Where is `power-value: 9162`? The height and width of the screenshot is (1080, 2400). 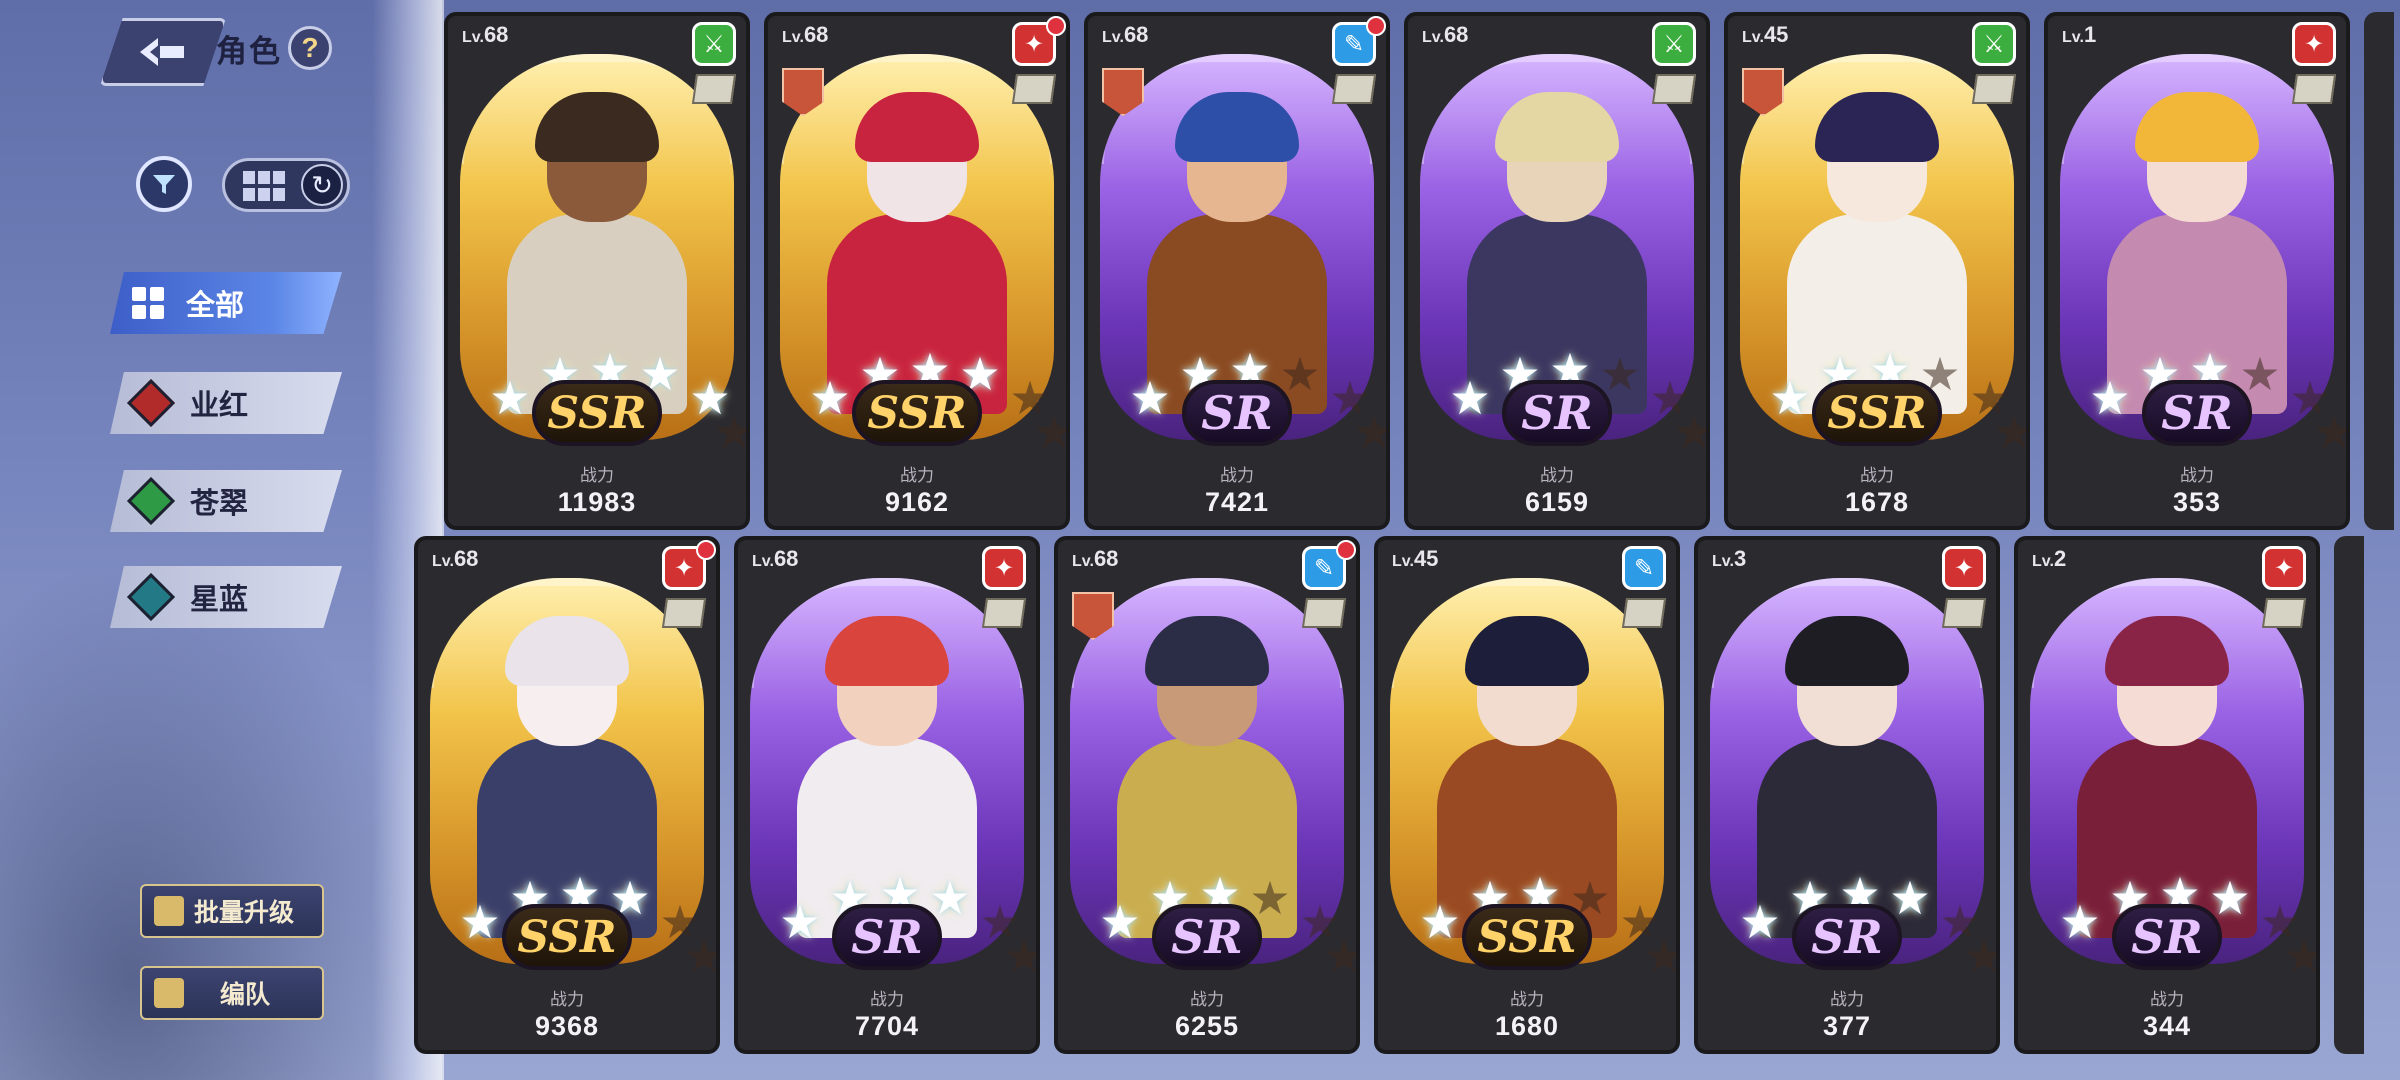
power-value: 9162 is located at coordinates (917, 502).